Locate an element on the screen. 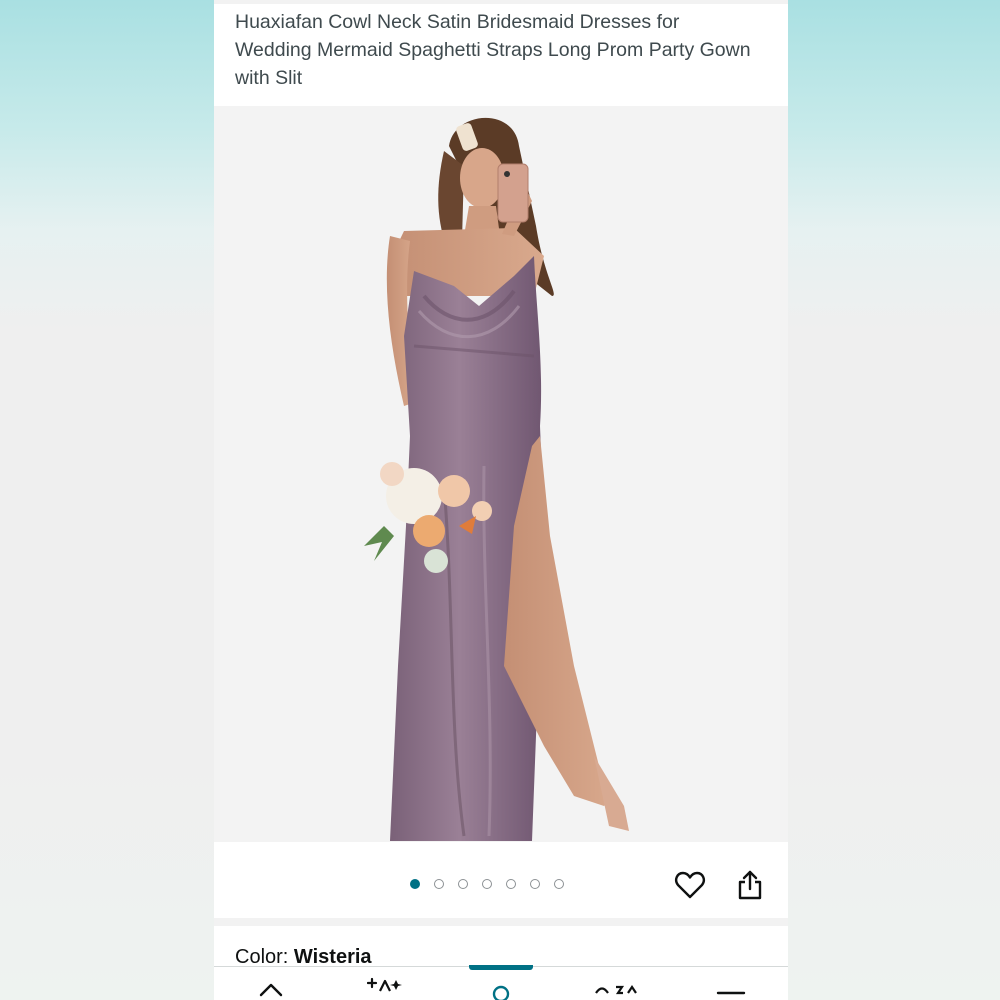 This screenshot has height=1000, width=1000. menu-icon is located at coordinates (617, 991).